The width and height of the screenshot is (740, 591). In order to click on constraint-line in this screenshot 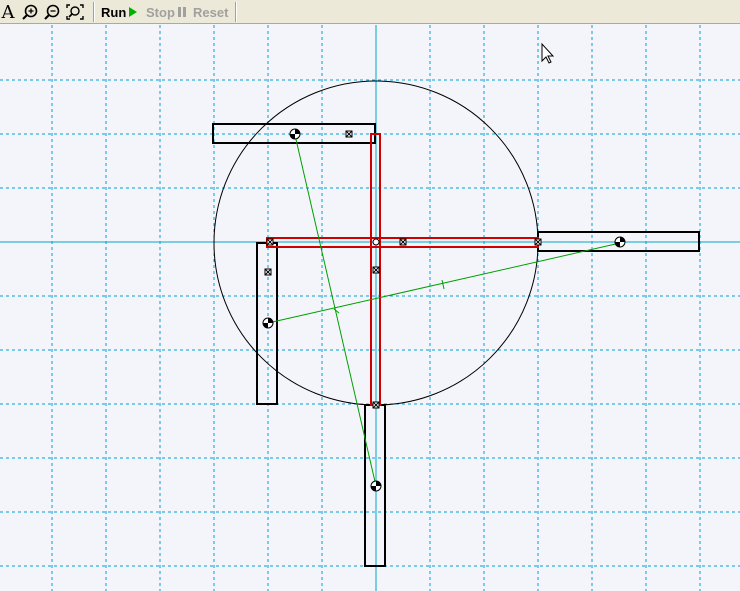, I will do `click(444, 283)`.